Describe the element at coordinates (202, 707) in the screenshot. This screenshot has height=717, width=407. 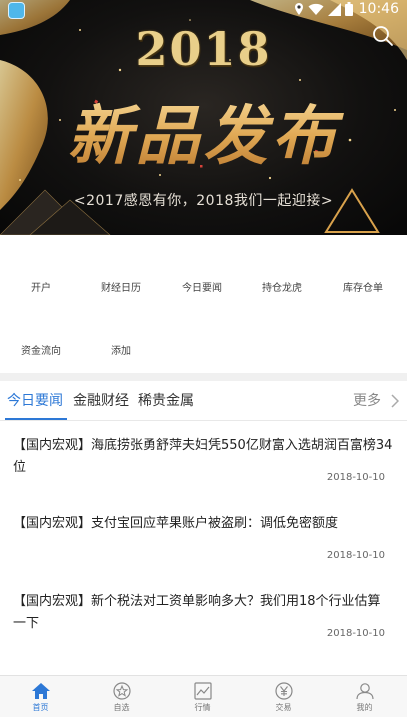
I see `nav-label: 行情` at that location.